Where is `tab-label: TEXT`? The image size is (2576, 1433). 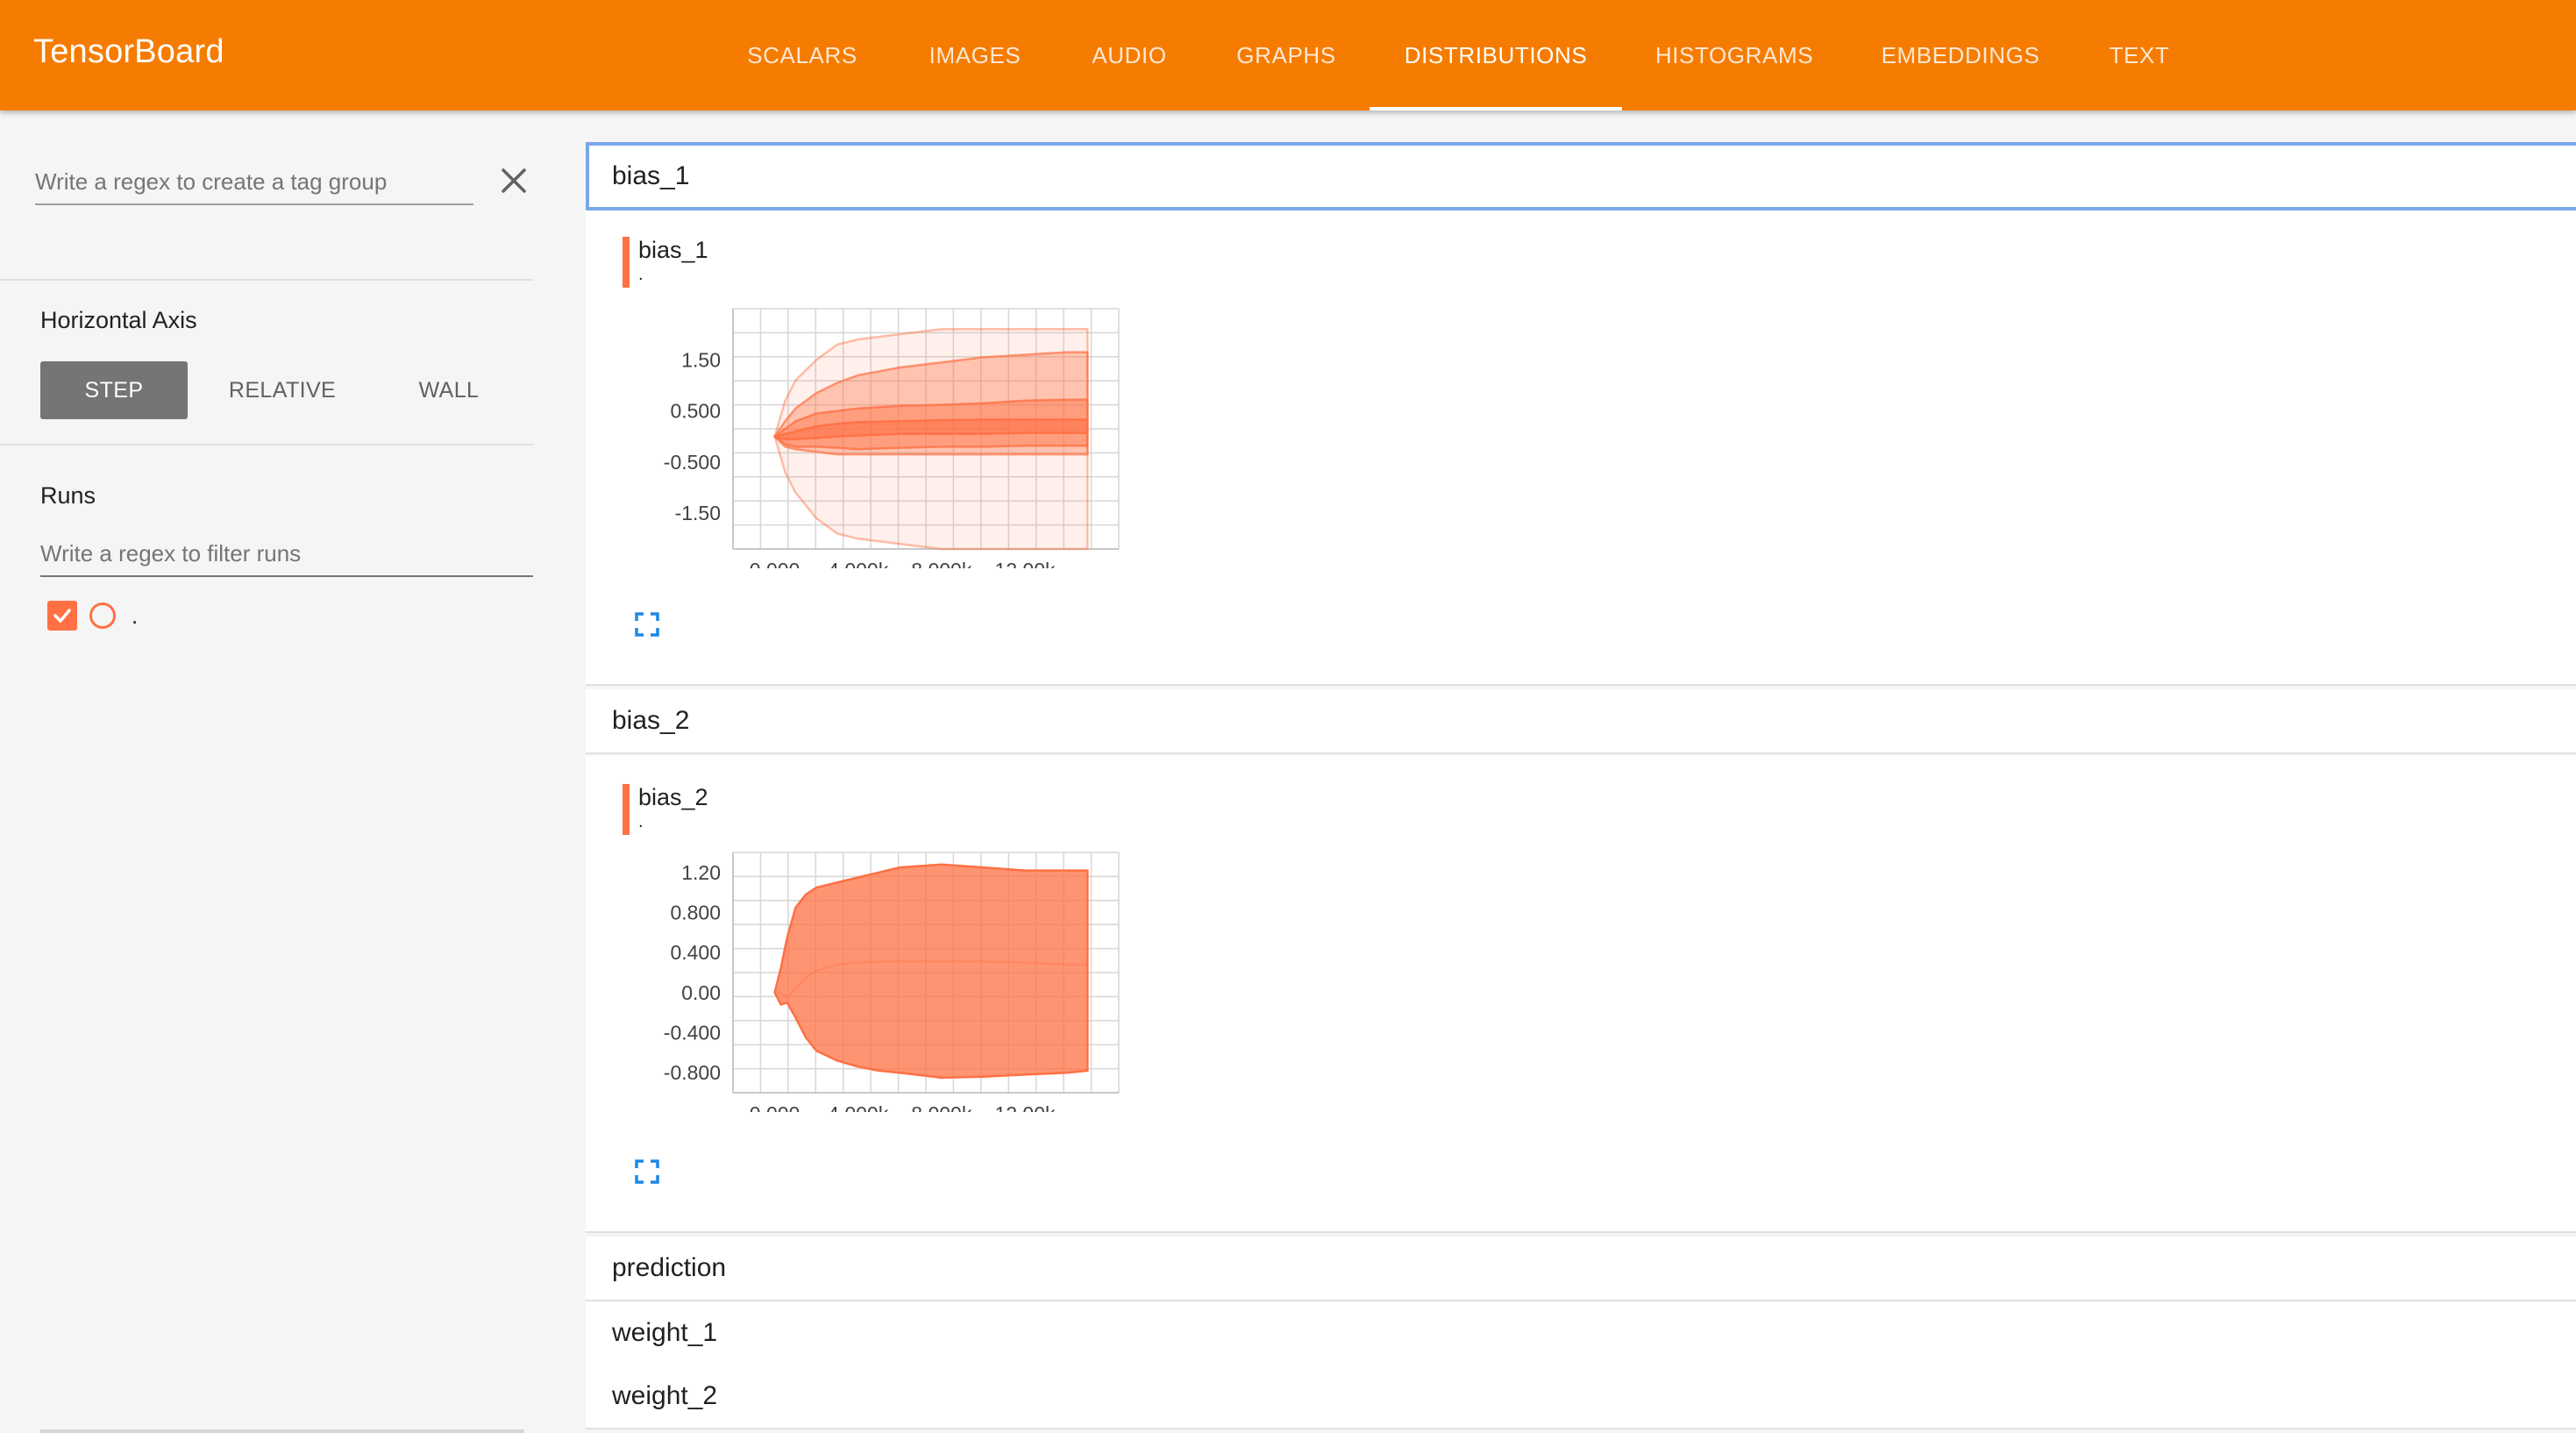
tab-label: TEXT is located at coordinates (2139, 54).